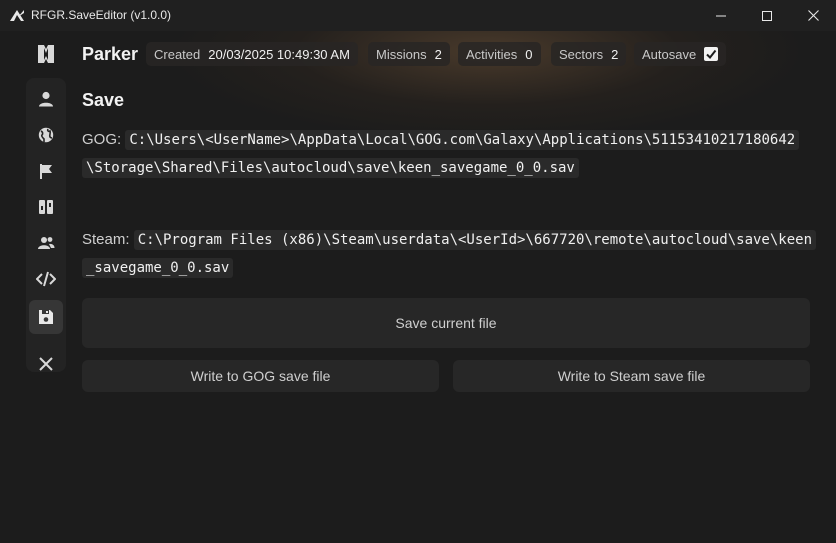  What do you see at coordinates (103, 100) in the screenshot?
I see `section-title: Save` at bounding box center [103, 100].